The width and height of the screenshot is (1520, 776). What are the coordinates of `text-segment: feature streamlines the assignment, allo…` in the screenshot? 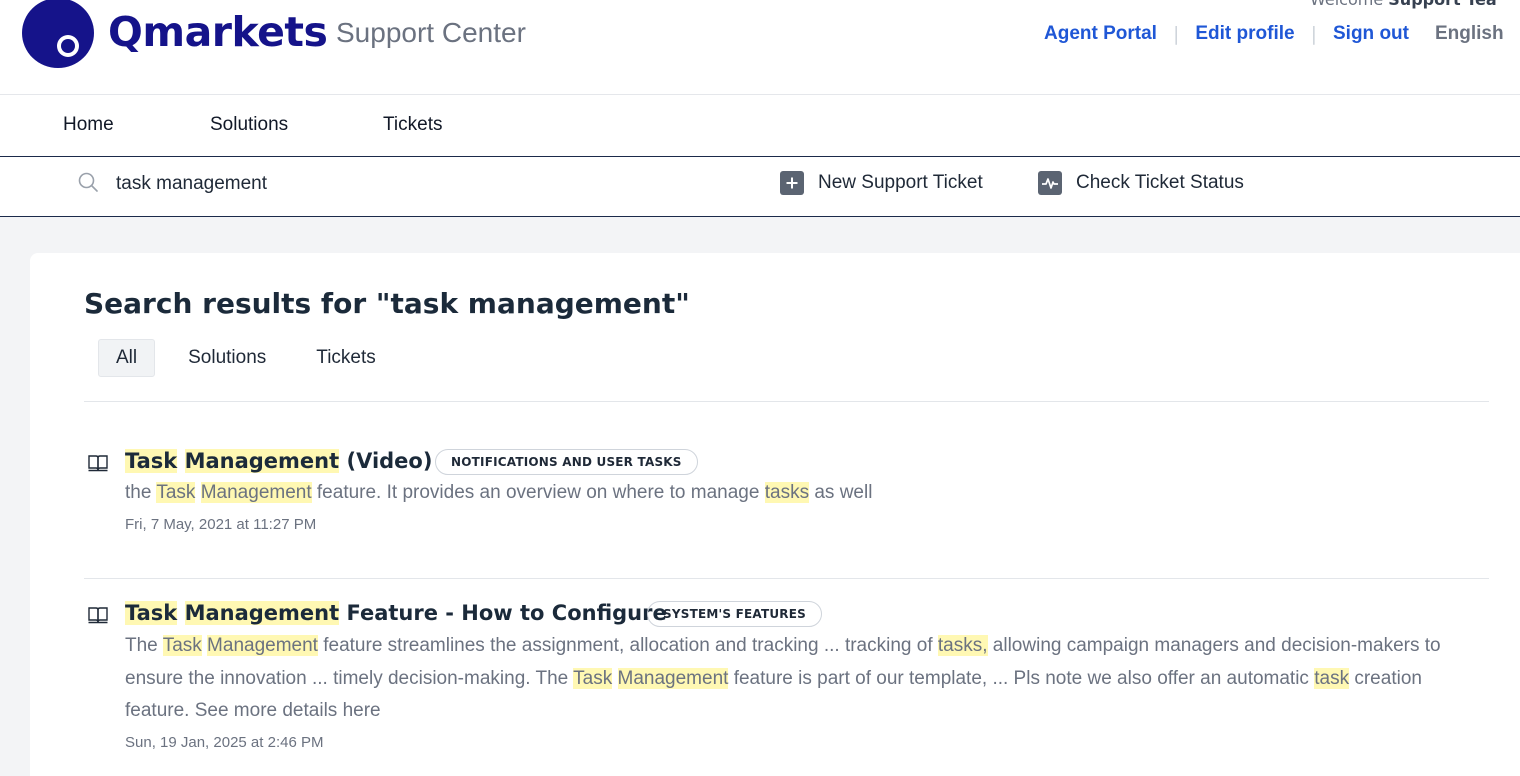 It's located at (627, 645).